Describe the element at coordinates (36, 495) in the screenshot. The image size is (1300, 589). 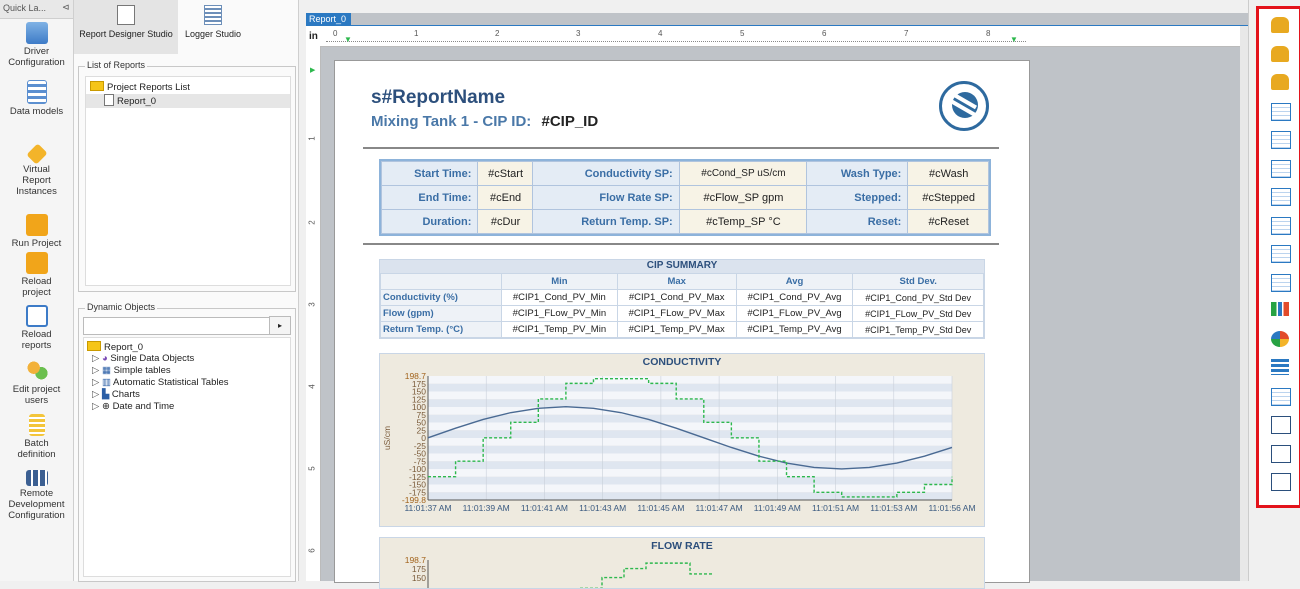
I see `remote-development-configuration-button: Remote Development Configuration` at that location.